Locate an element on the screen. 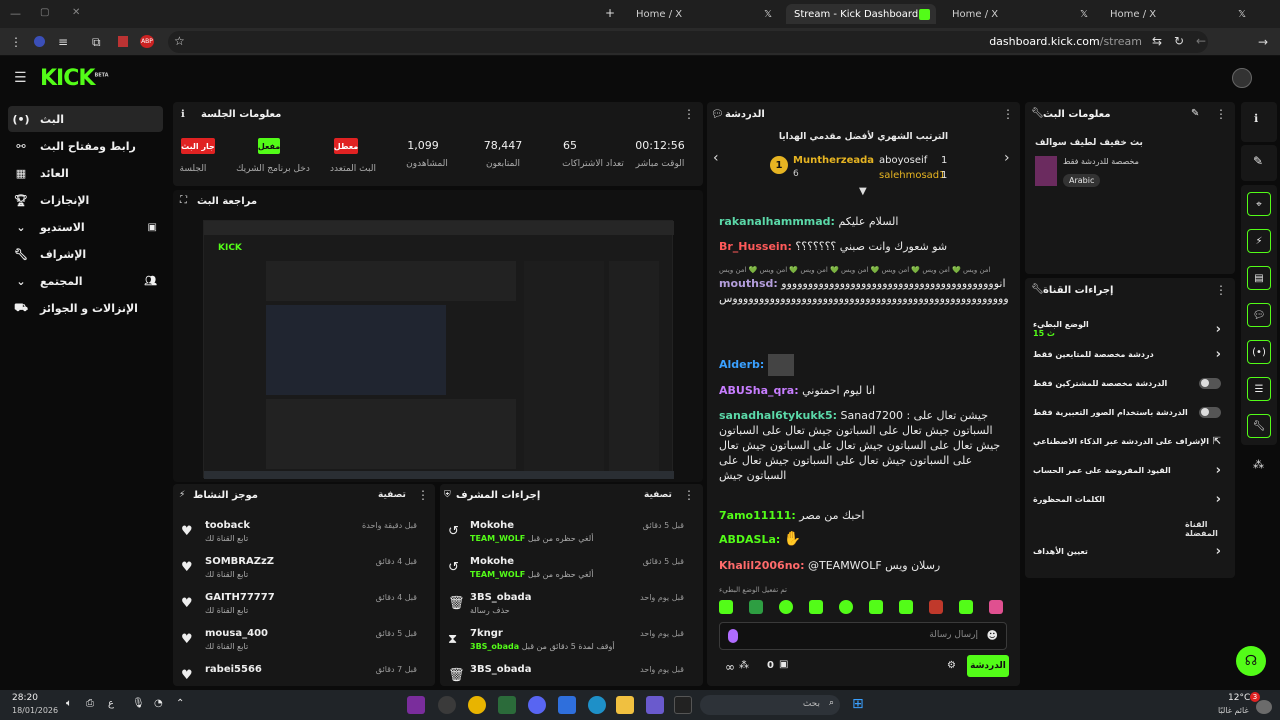 The image size is (1280, 720). chat-username: 7amo11111: is located at coordinates (757, 515).